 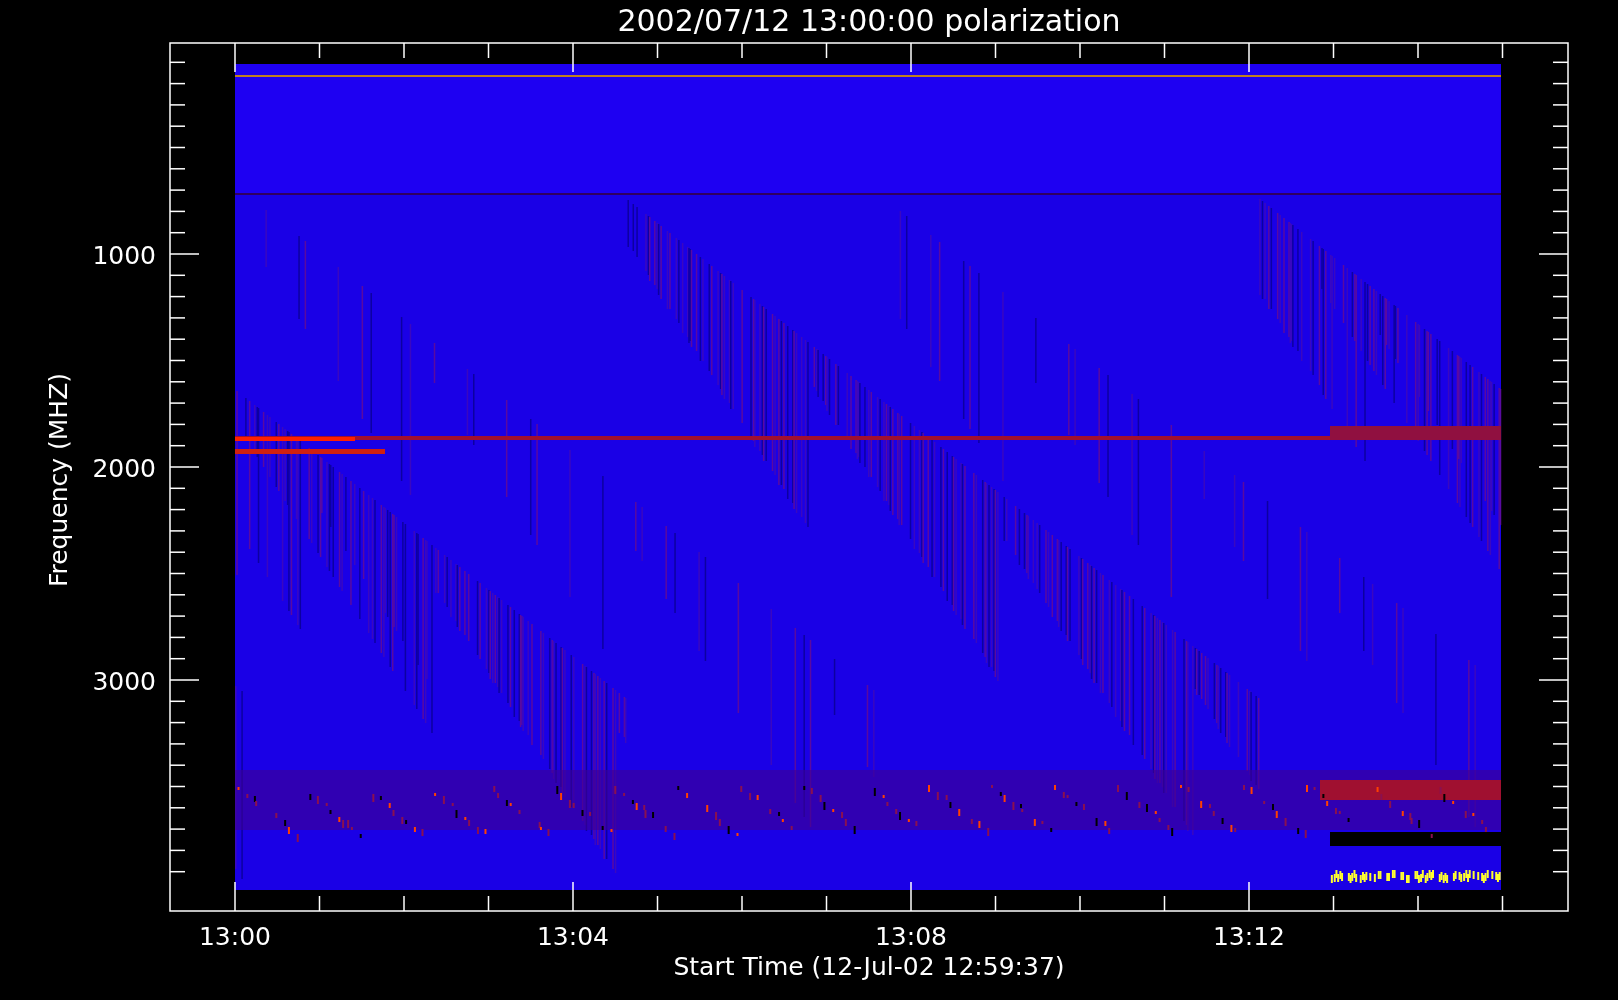 What do you see at coordinates (1249, 936) in the screenshot?
I see `x-tick-label: 13:12` at bounding box center [1249, 936].